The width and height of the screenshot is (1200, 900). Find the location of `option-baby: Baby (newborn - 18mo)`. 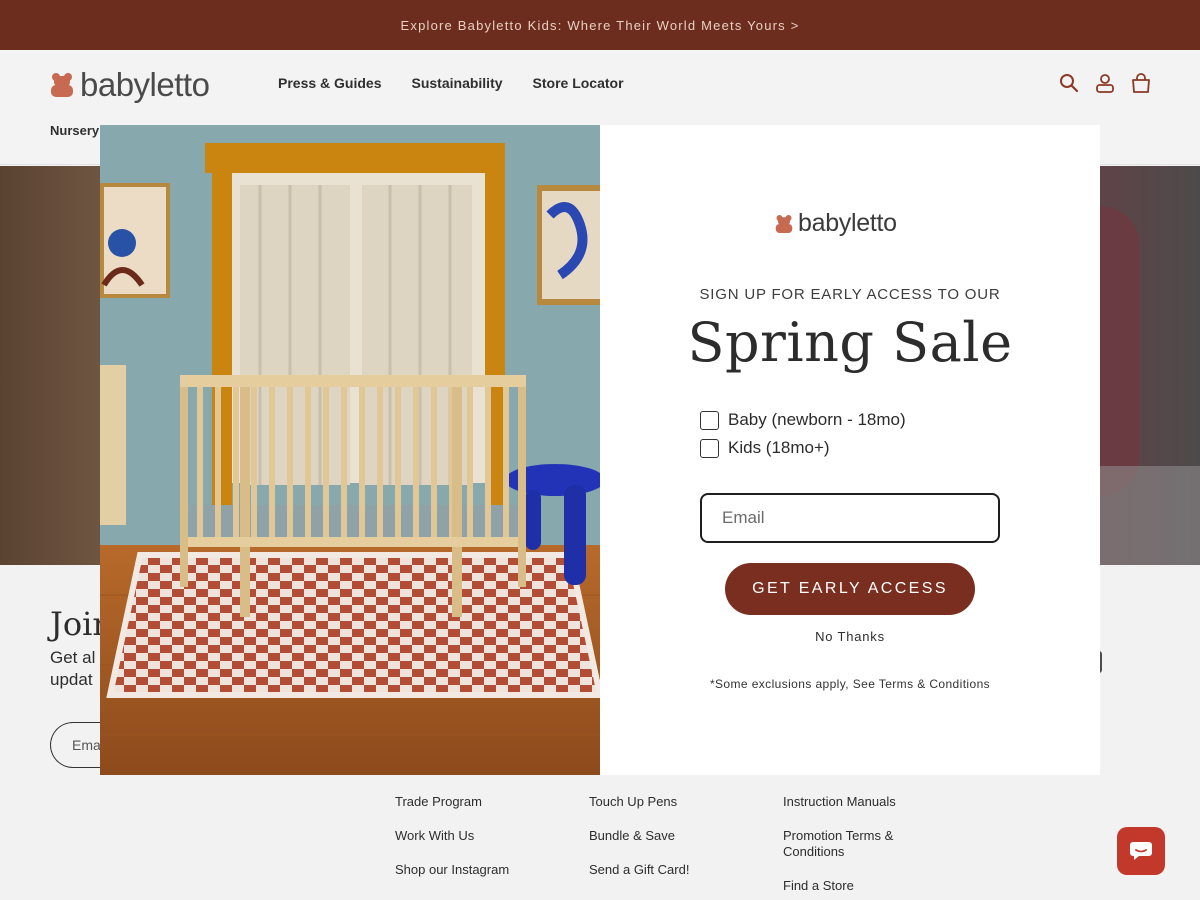

option-baby: Baby (newborn - 18mo) is located at coordinates (803, 420).